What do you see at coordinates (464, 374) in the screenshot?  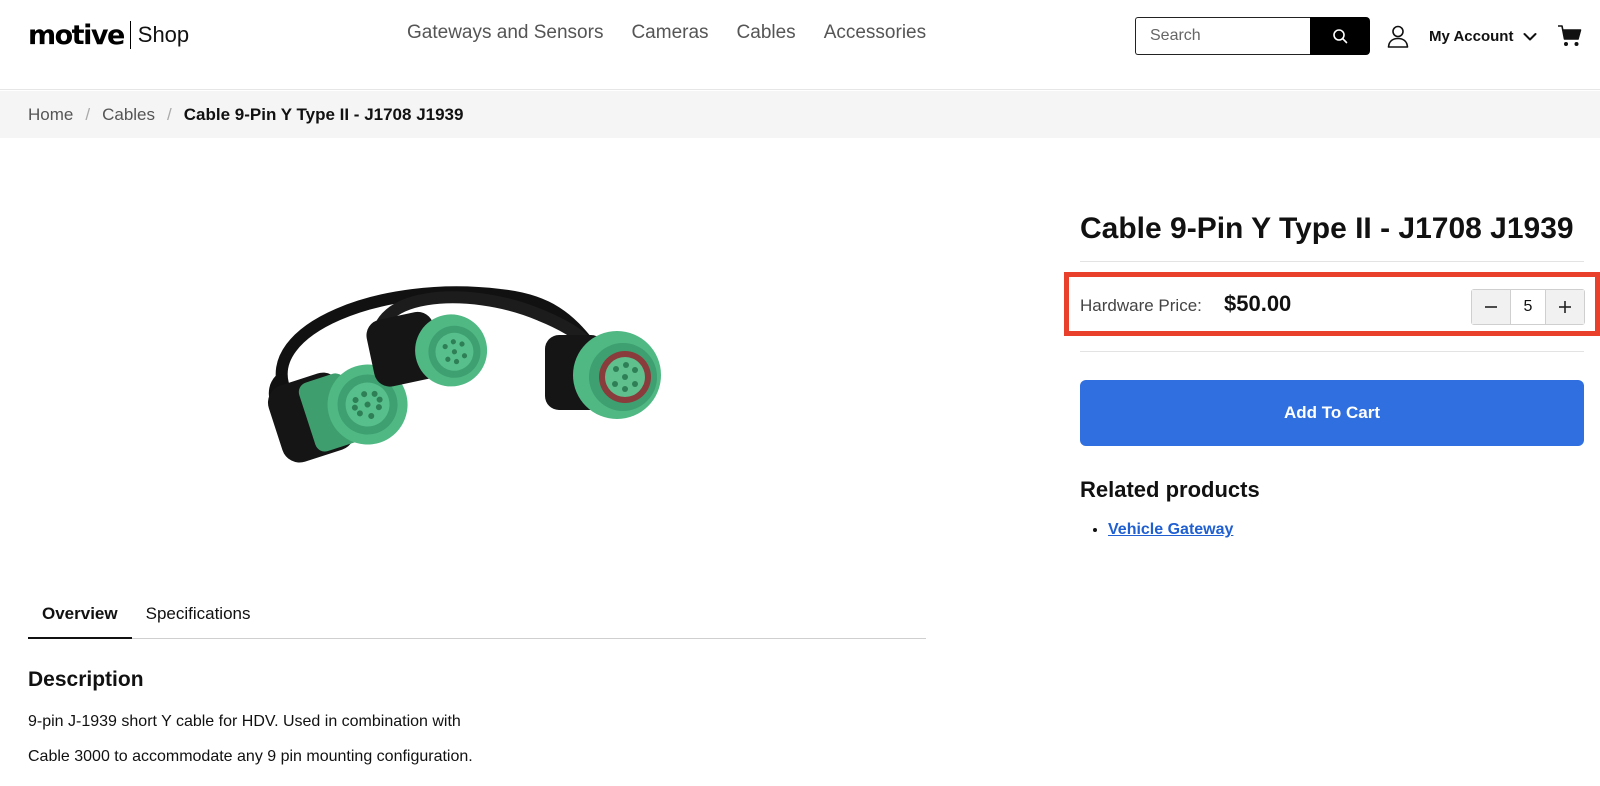 I see `product-image` at bounding box center [464, 374].